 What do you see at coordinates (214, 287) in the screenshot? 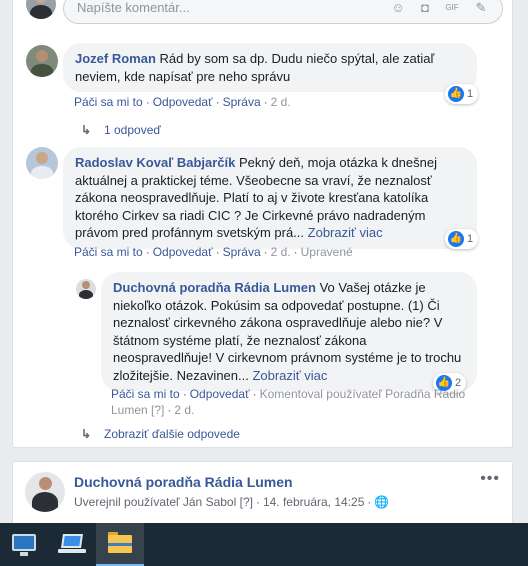
I see `reply-author: Duchovná poradňa Rádia Lumen` at bounding box center [214, 287].